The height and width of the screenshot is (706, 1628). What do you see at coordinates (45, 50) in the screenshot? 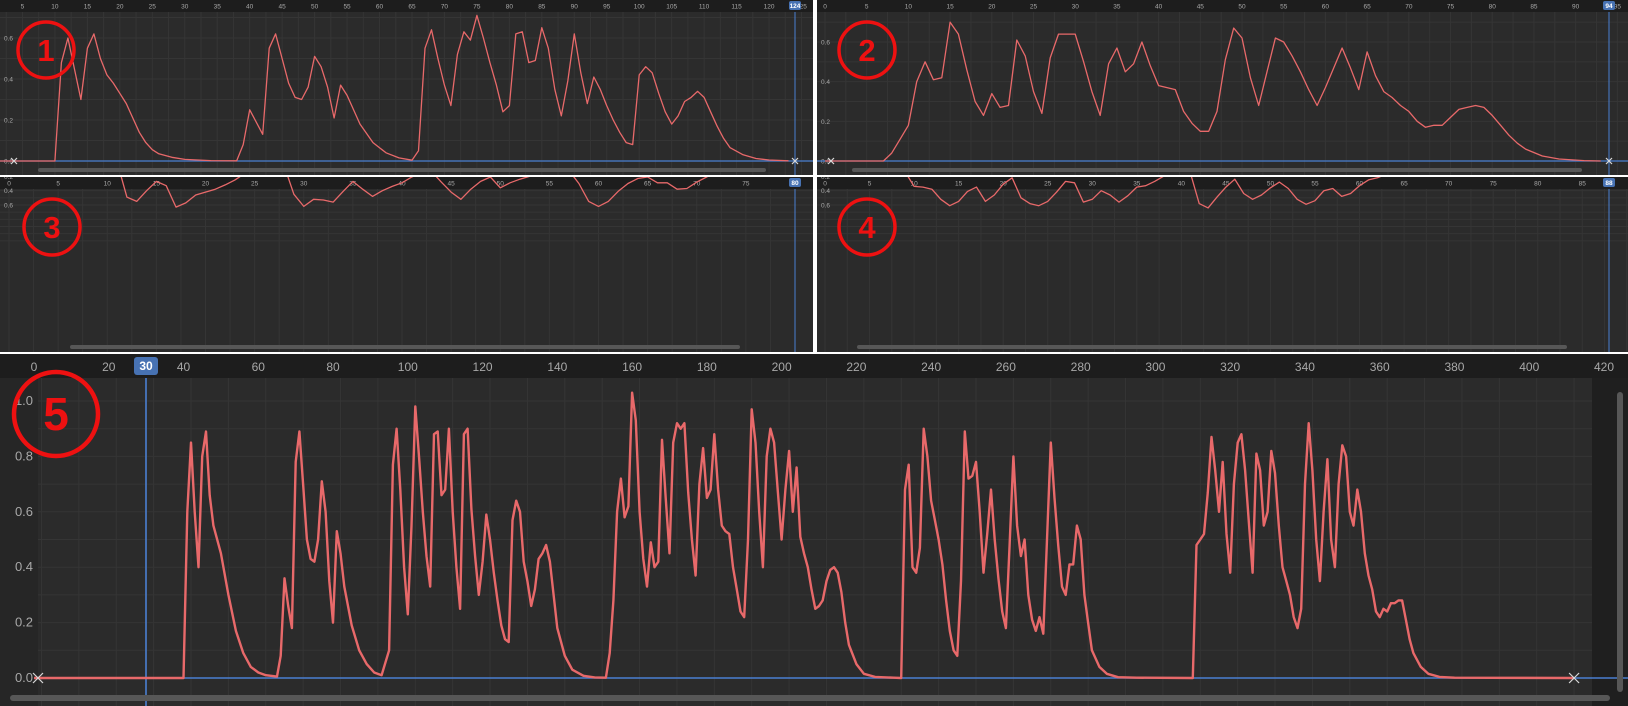
I see `badge-number: 1` at bounding box center [45, 50].